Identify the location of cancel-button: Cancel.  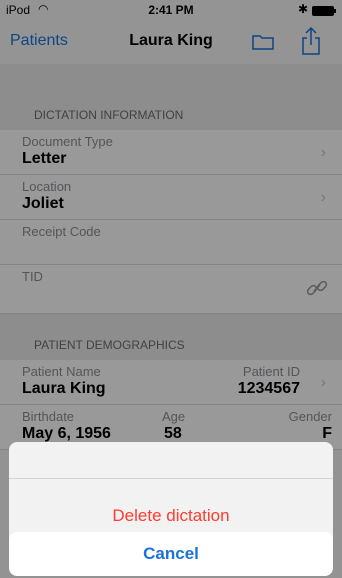
(171, 554).